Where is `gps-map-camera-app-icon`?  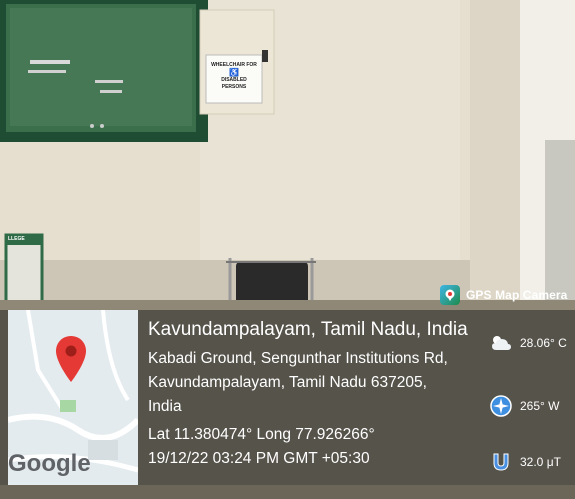
gps-map-camera-app-icon is located at coordinates (450, 295).